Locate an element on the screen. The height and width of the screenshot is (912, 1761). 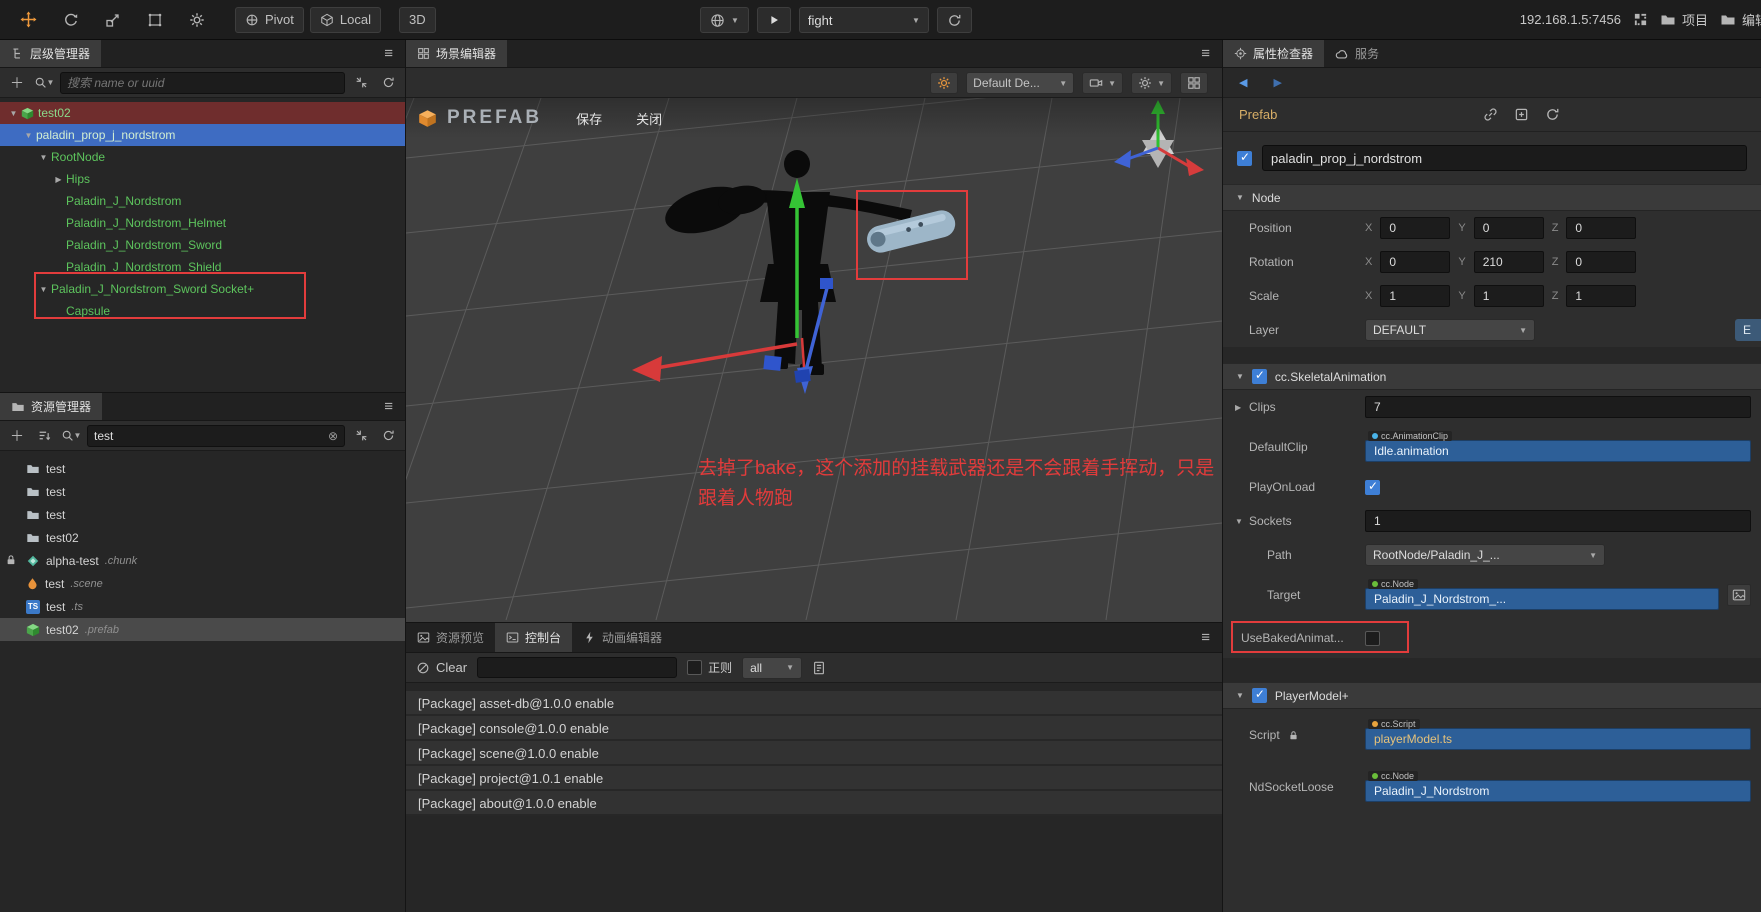
prefab-close-button: 关闭 is located at coordinates (649, 118).